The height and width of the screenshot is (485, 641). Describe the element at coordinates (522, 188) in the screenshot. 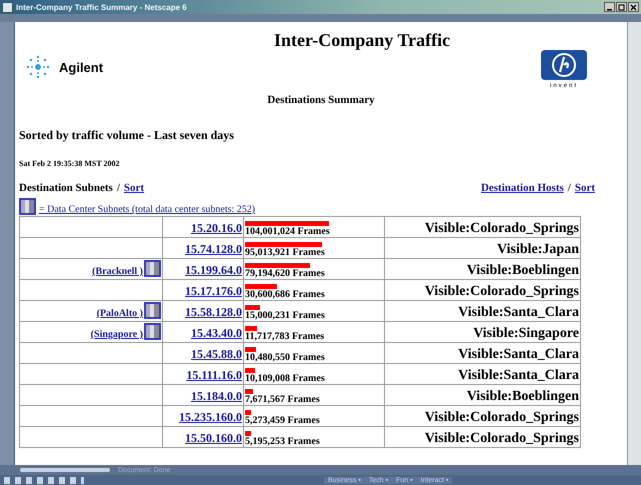

I see `hosts-link: Destination Hosts` at that location.